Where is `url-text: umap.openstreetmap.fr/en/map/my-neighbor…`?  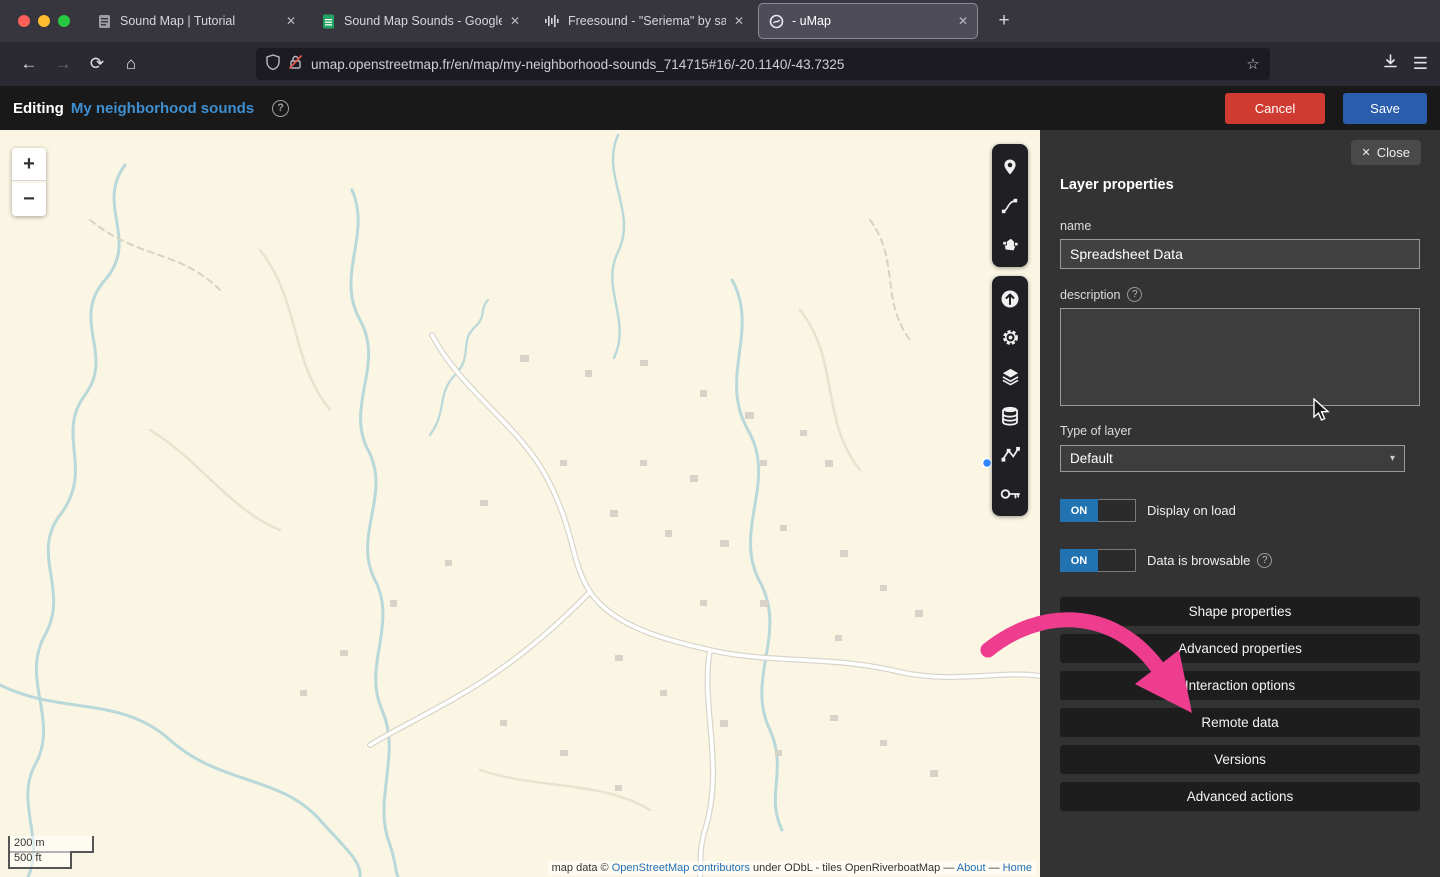
url-text: umap.openstreetmap.fr/en/map/my-neighbor… is located at coordinates (774, 64).